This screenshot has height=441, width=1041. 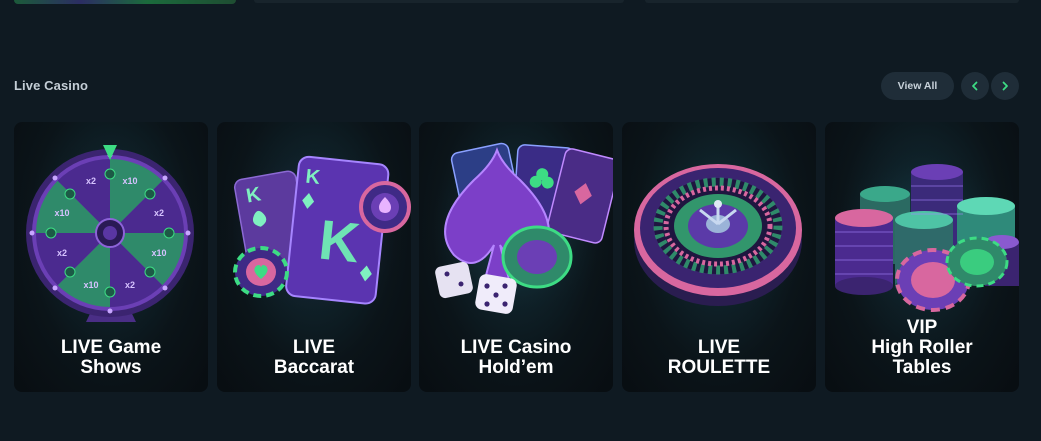 What do you see at coordinates (111, 357) in the screenshot?
I see `card-title: LIVE Game Shows` at bounding box center [111, 357].